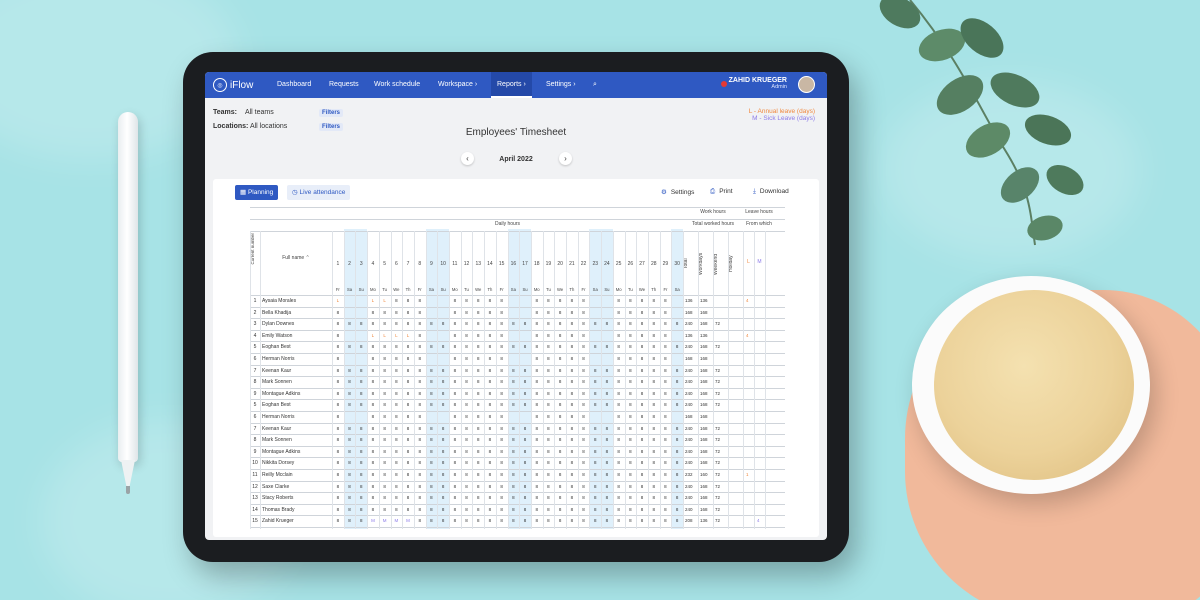 The height and width of the screenshot is (600, 1200). I want to click on nav-item-settings: Settings ›, so click(561, 85).